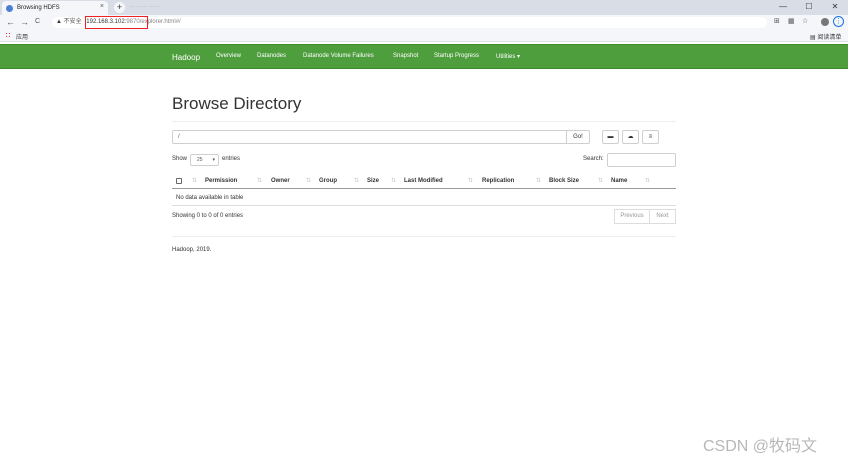 Image resolution: width=848 pixels, height=461 pixels. Describe the element at coordinates (650, 137) in the screenshot. I see `list-icon: ≡` at that location.